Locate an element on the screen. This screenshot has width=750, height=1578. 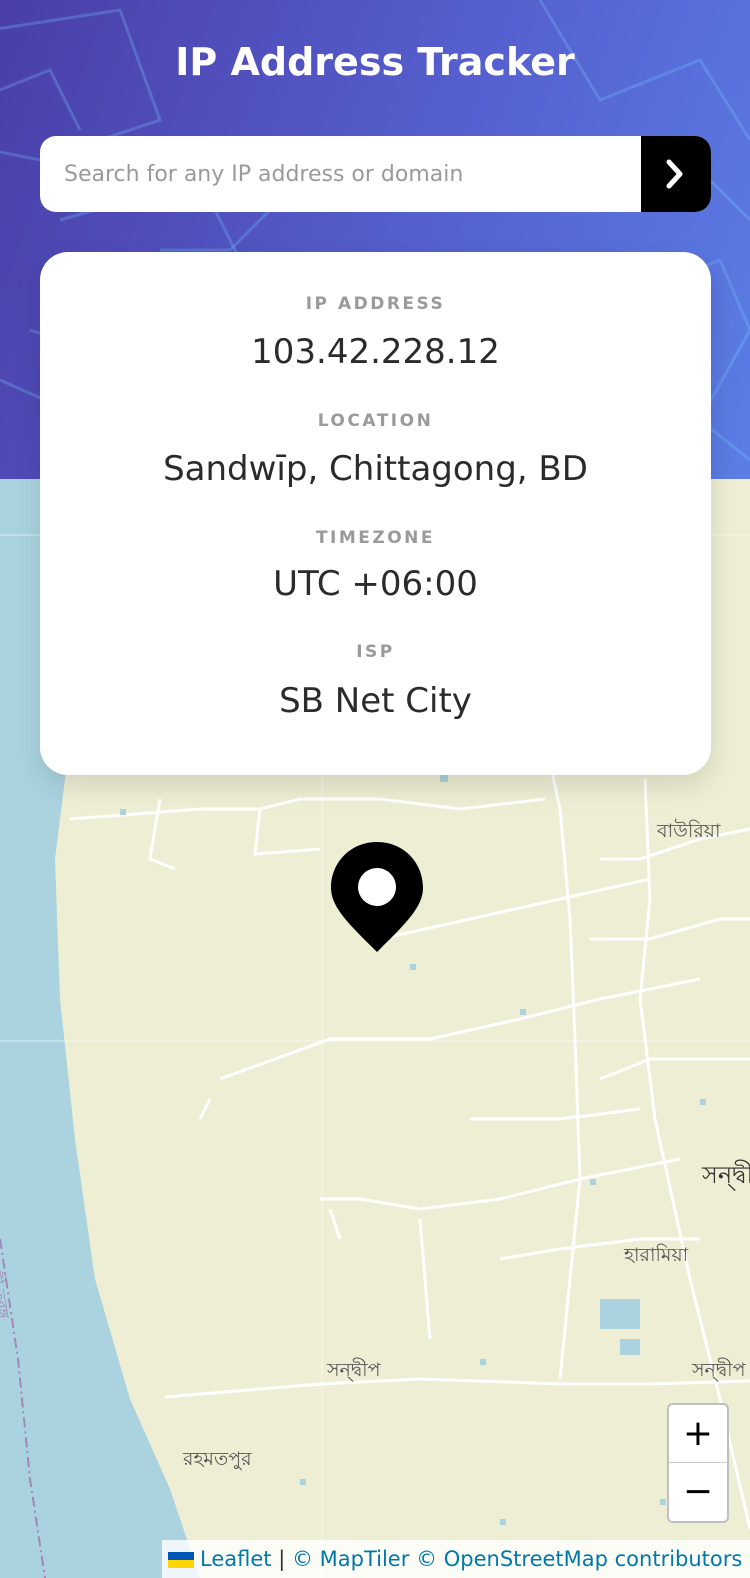
isp-label: ISP is located at coordinates (375, 652).